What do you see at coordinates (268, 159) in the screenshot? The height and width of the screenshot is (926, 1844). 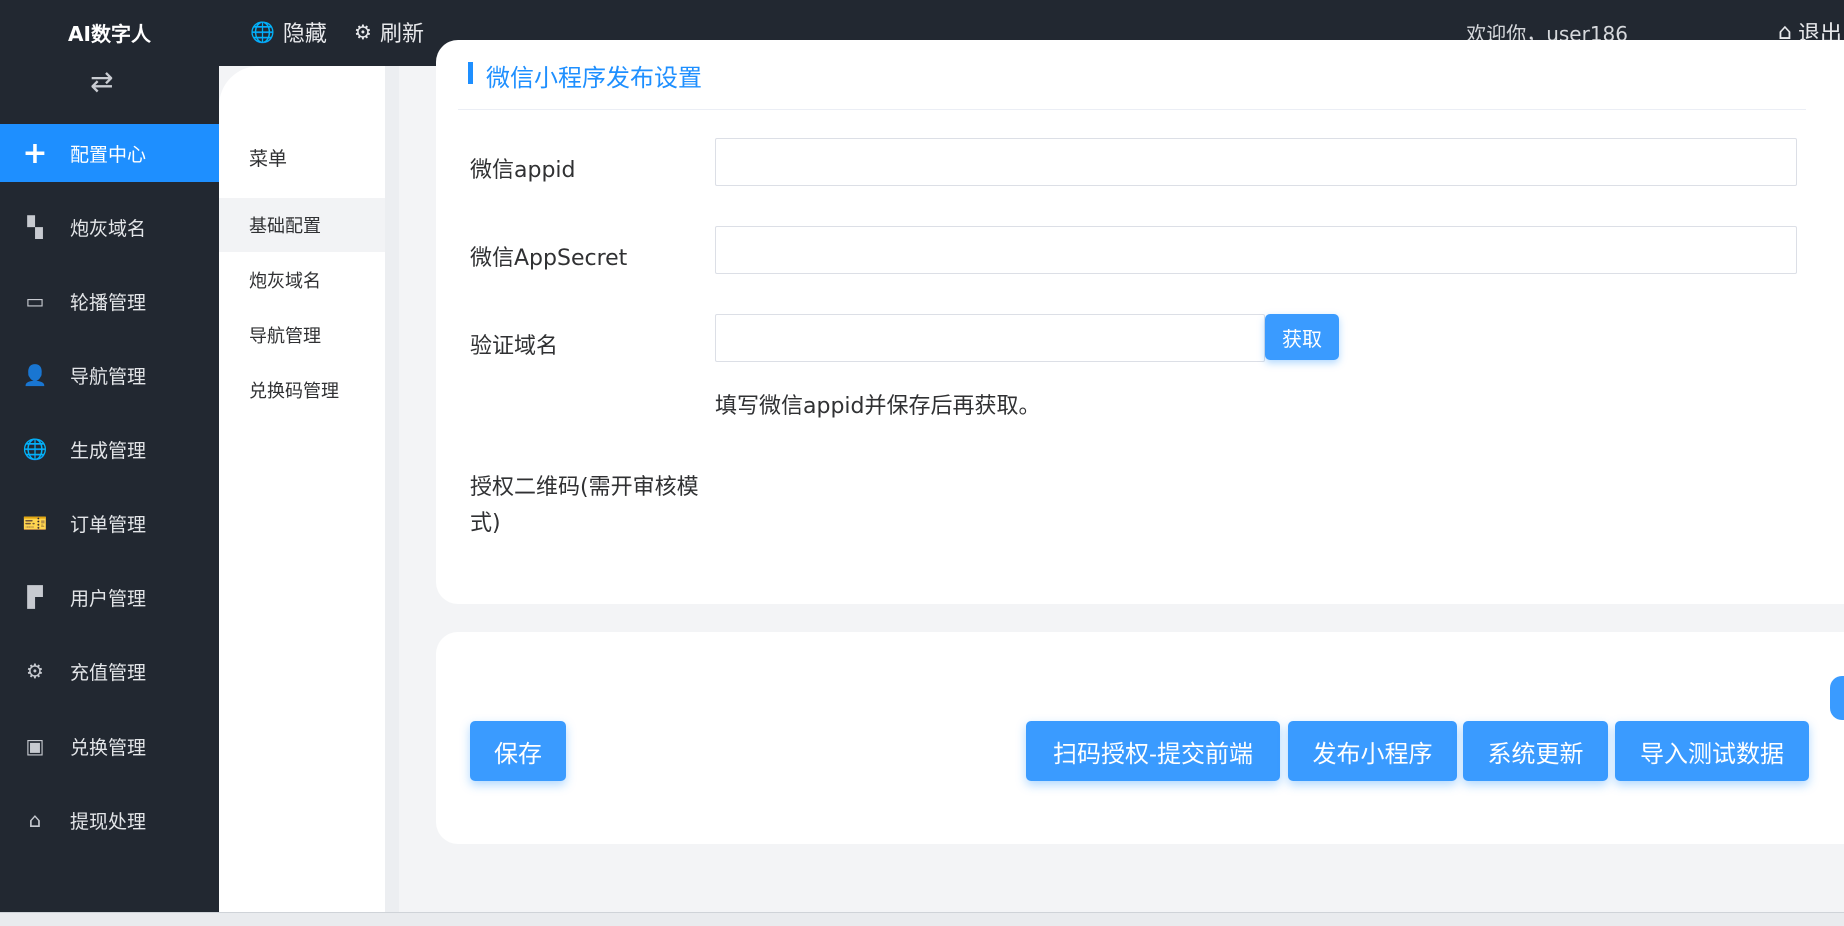 I see `sub-menu-title: 菜单` at bounding box center [268, 159].